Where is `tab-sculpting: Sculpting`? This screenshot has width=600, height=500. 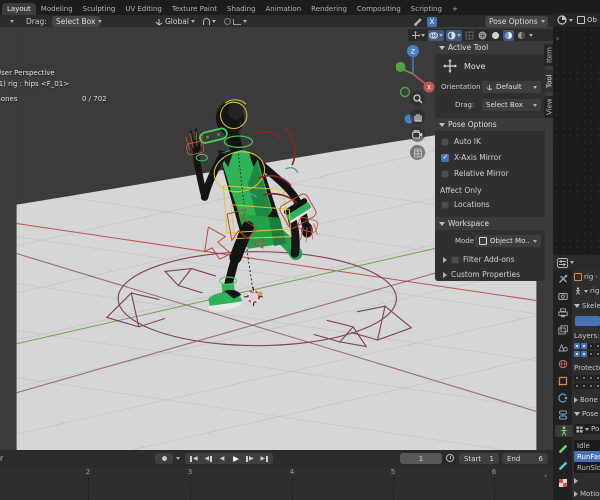
tab-sculpting: Sculpting is located at coordinates (99, 9).